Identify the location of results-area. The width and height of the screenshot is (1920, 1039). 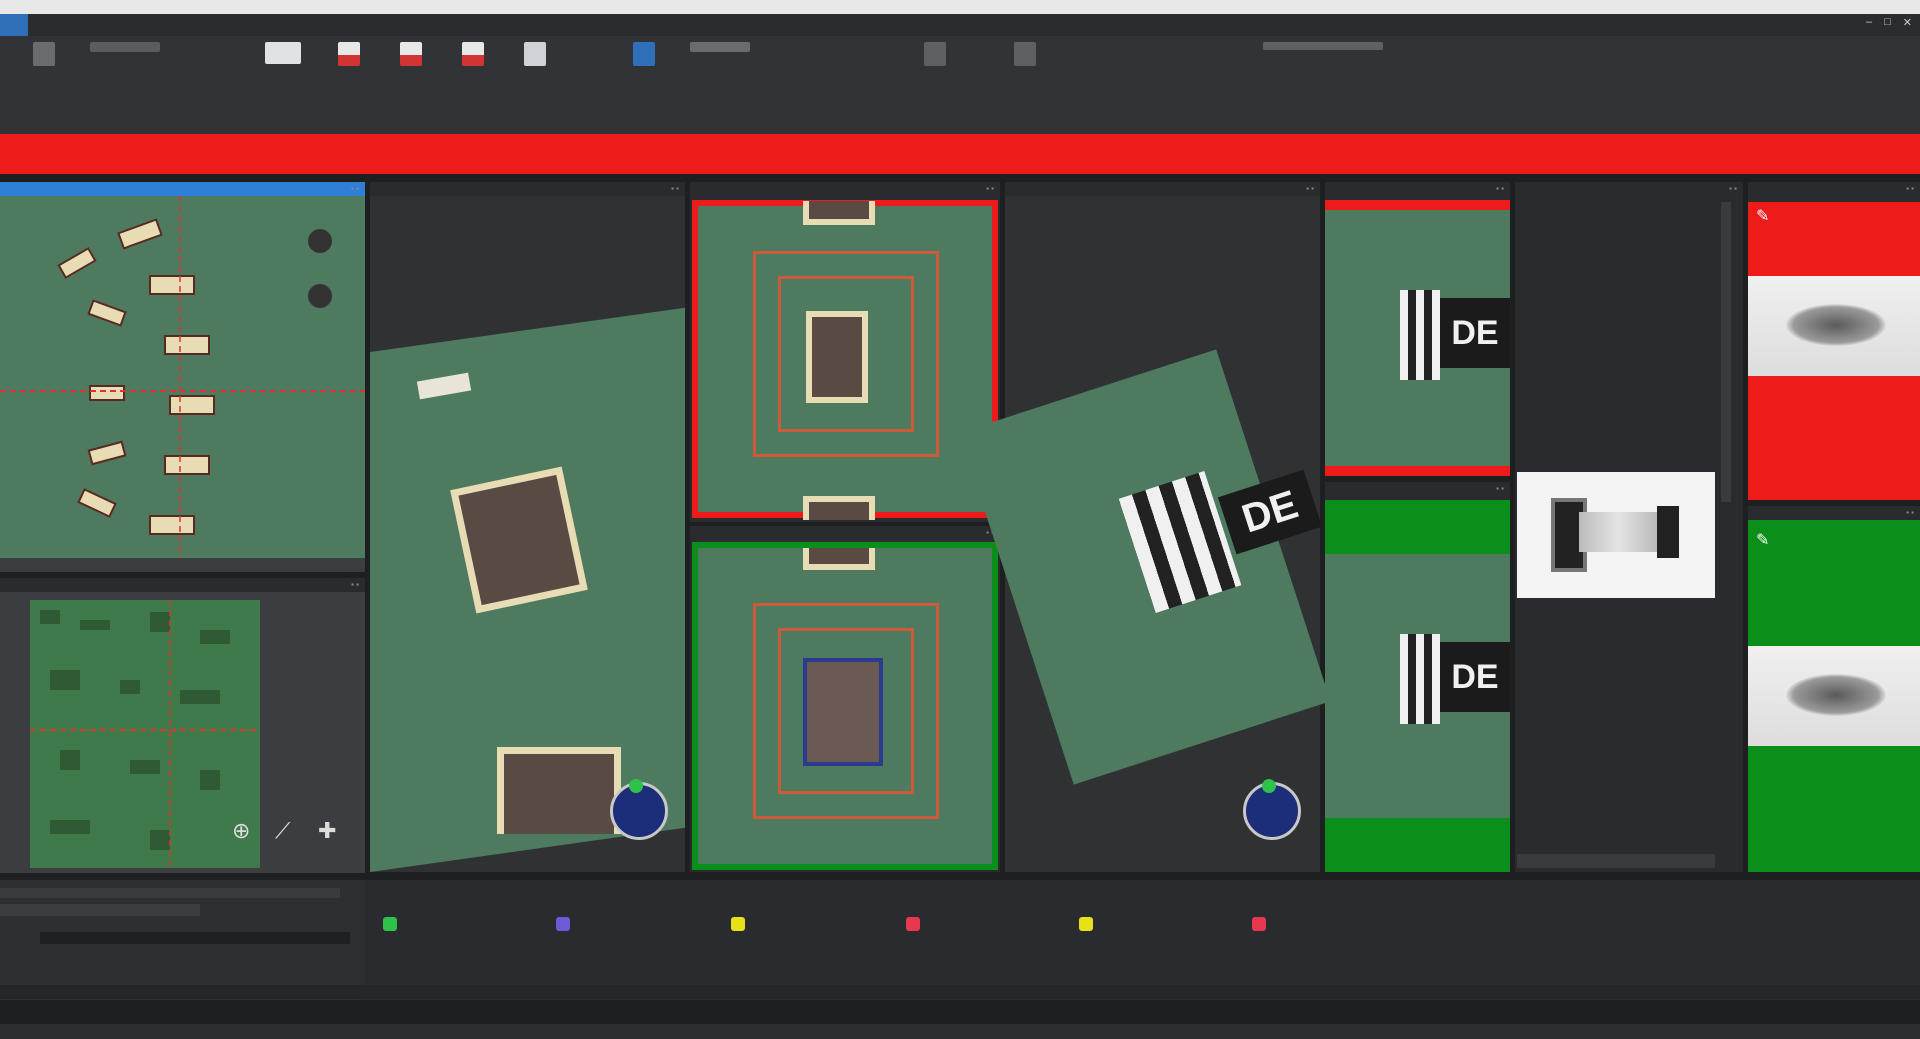
(960, 940).